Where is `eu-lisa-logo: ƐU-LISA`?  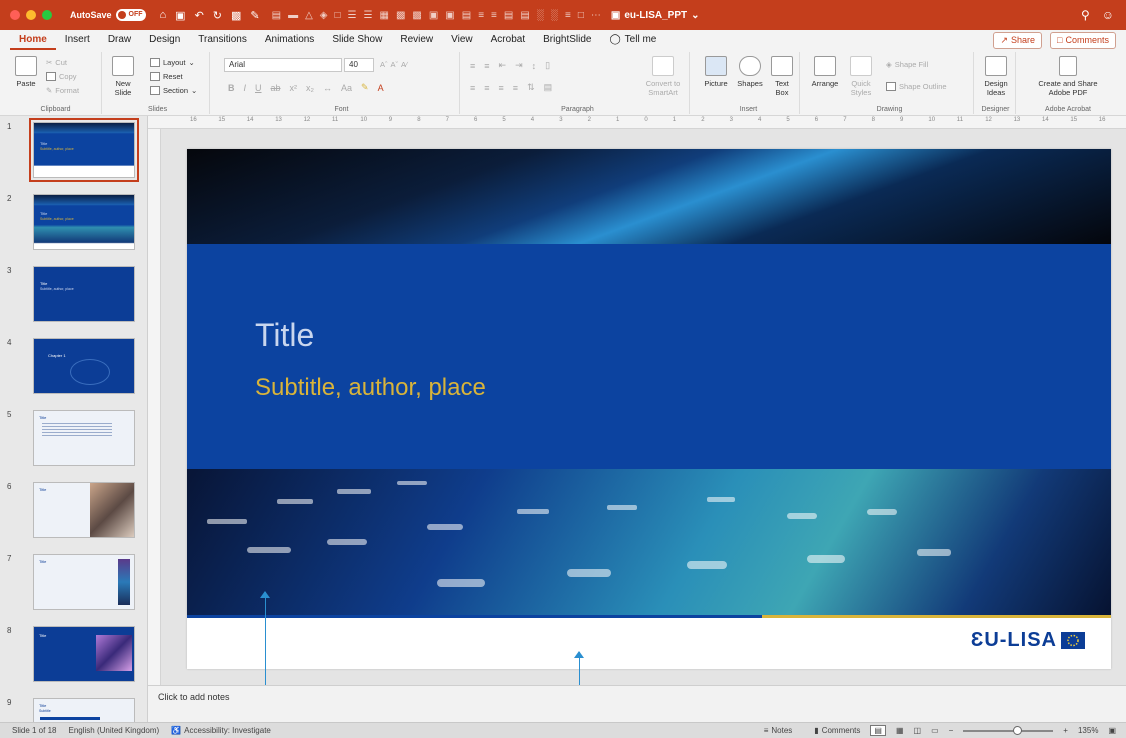 eu-lisa-logo: ƐU-LISA is located at coordinates (1028, 640).